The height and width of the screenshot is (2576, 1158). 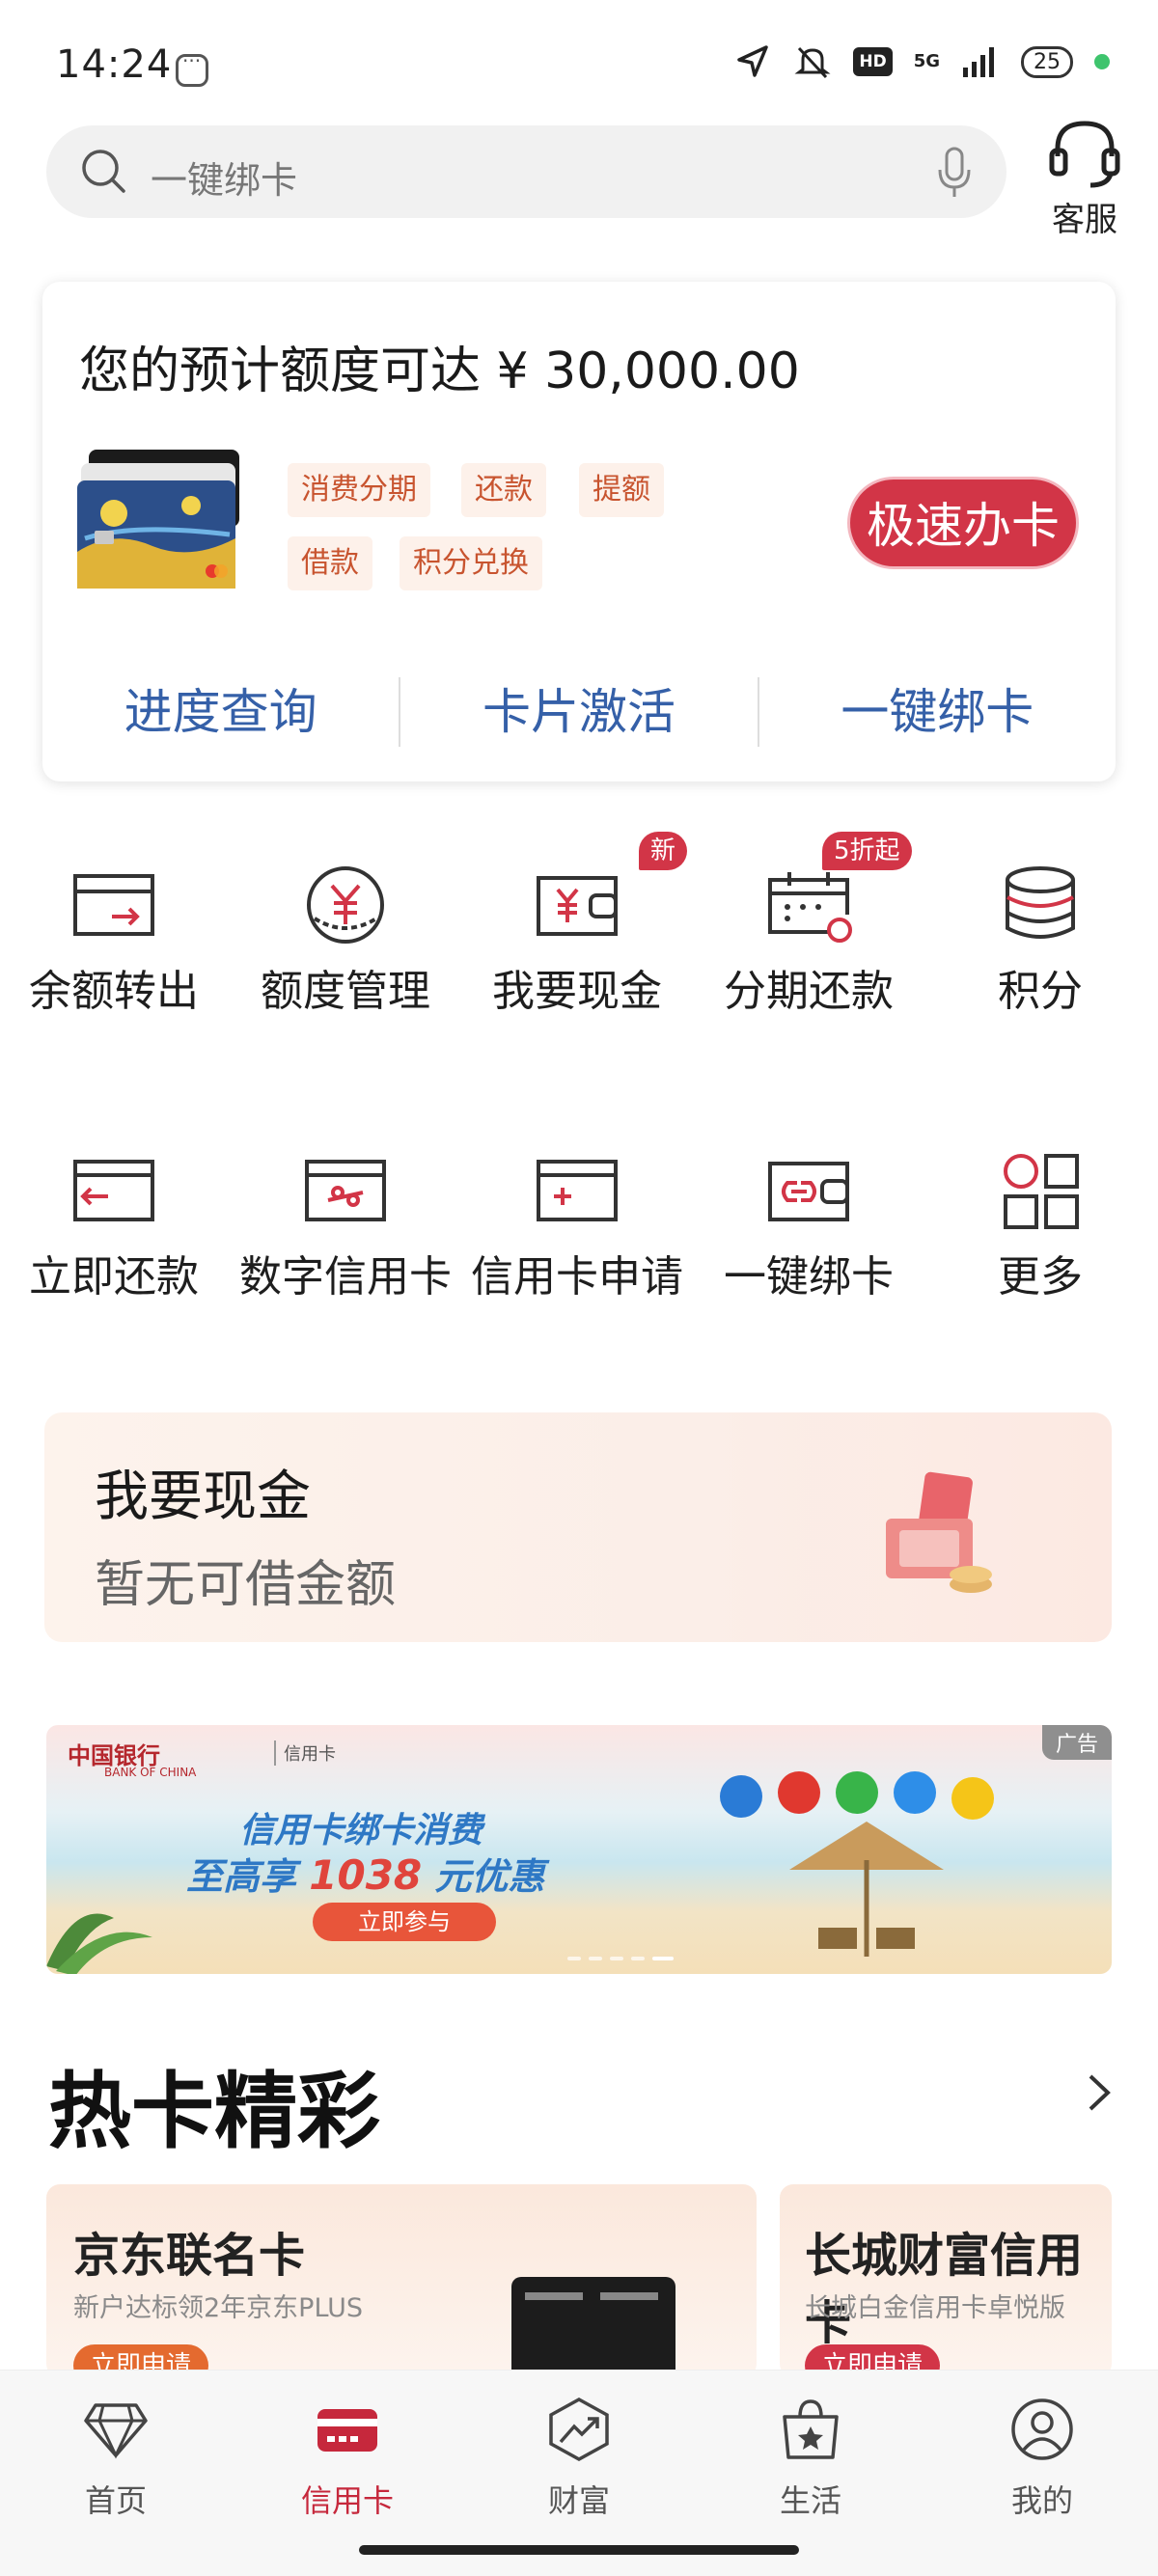 What do you see at coordinates (578, 1527) in the screenshot?
I see `cash-card: 我要现金 暂无可借金额` at bounding box center [578, 1527].